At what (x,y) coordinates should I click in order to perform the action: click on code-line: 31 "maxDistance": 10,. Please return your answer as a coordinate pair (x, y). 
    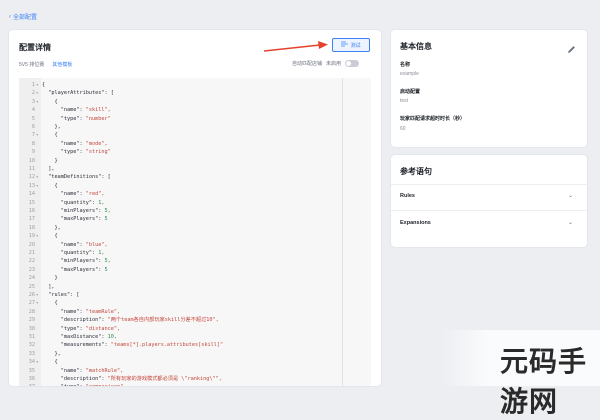
    Looking at the image, I should click on (195, 337).